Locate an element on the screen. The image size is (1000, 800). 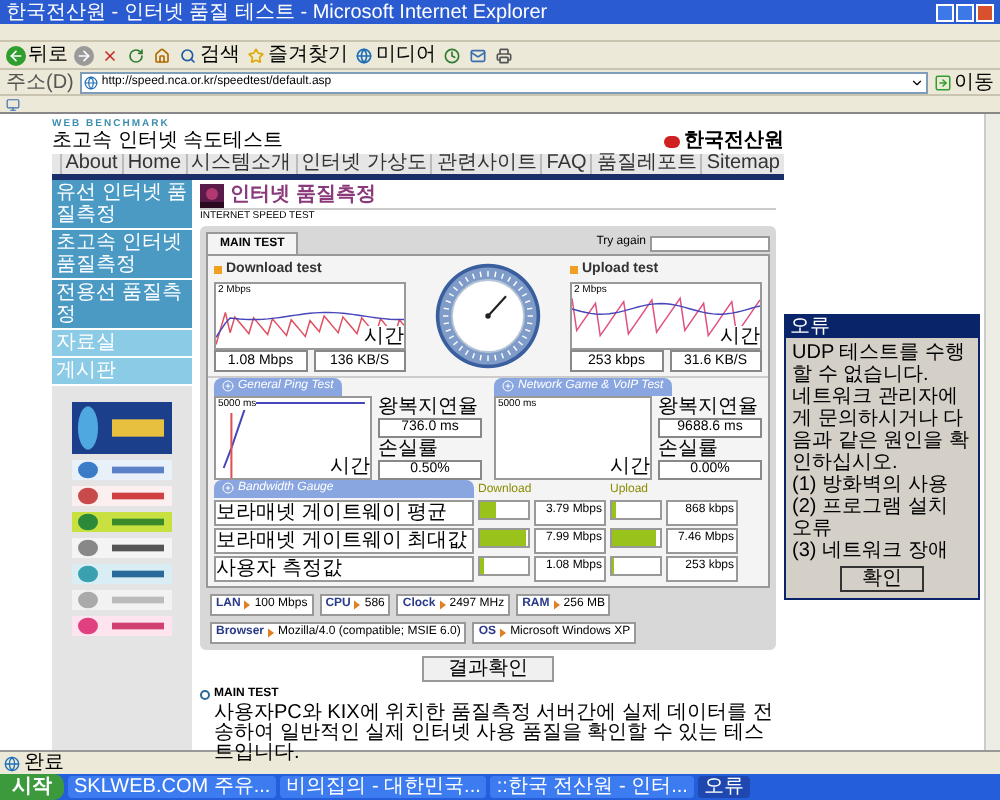
site-title: 초고속 인터넷 속도테스트 is located at coordinates (168, 141).